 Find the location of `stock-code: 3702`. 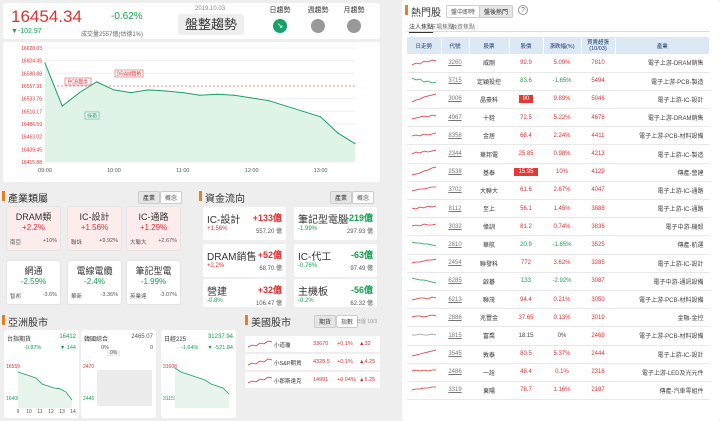

stock-code: 3702 is located at coordinates (455, 191).